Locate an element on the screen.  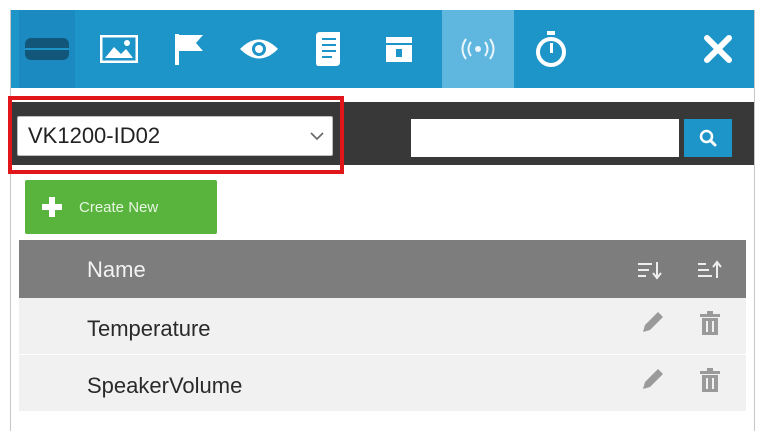
device-select-value: VK1200-ID02 is located at coordinates (94, 135).